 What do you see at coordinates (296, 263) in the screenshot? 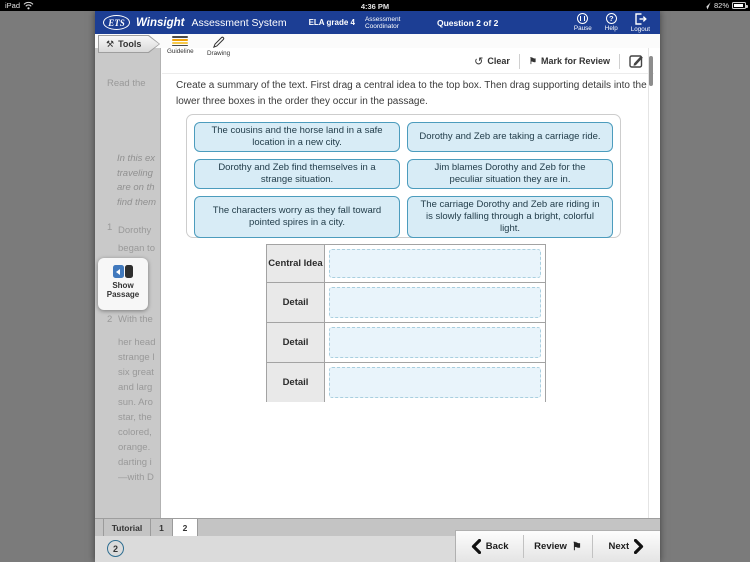
I see `row-label: Central Idea` at bounding box center [296, 263].